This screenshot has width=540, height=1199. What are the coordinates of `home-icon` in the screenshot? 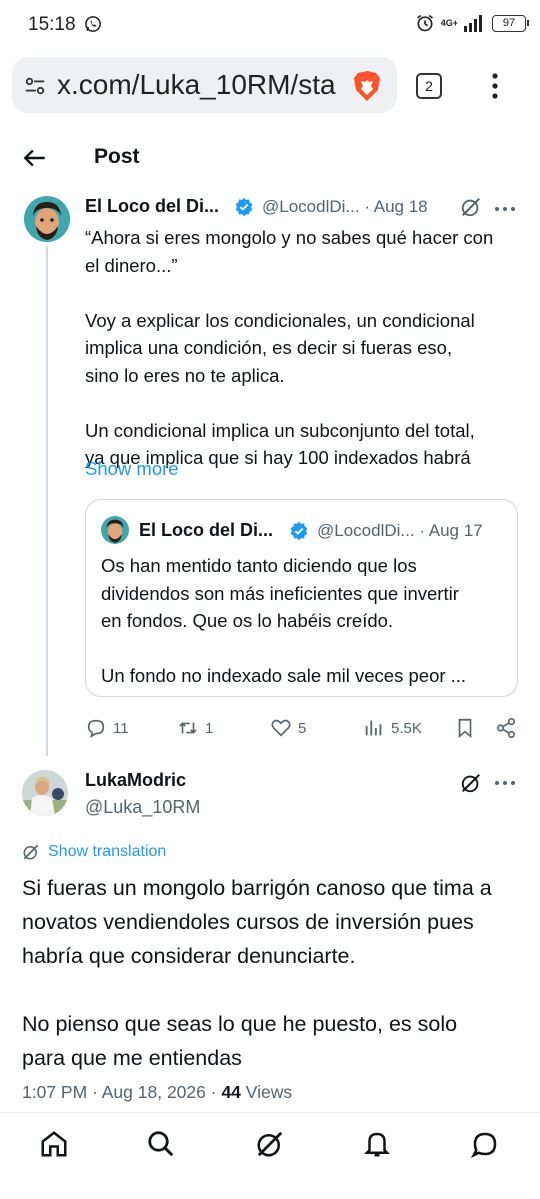 It's located at (54, 1144).